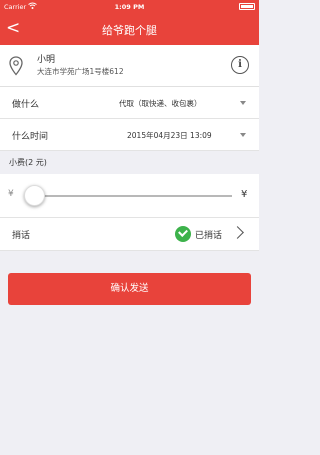  What do you see at coordinates (129, 66) in the screenshot?
I see `address-row: 小明 大连市学苑广场1号楼612 i` at bounding box center [129, 66].